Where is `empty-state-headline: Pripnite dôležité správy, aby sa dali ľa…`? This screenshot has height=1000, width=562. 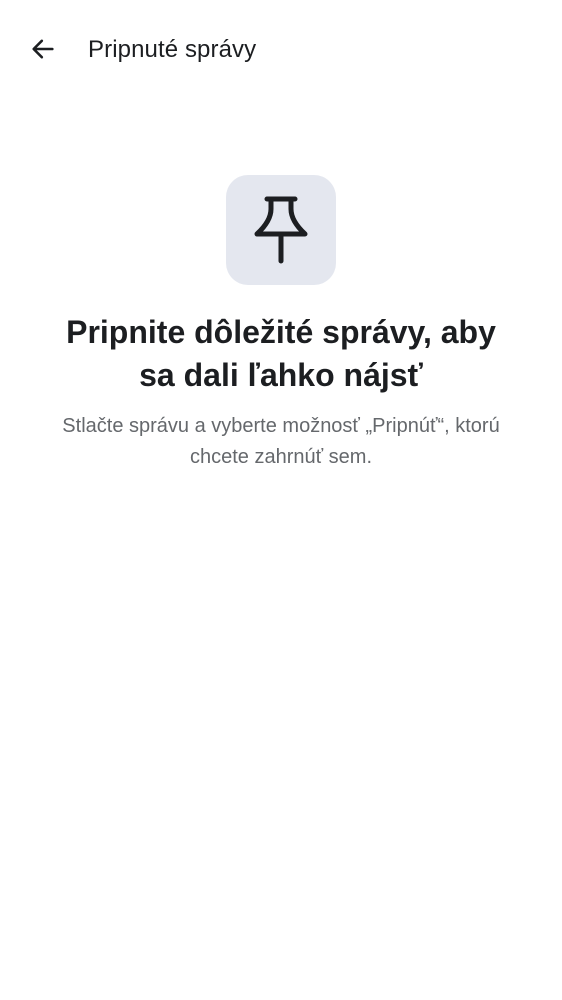 empty-state-headline: Pripnite dôležité správy, aby sa dali ľa… is located at coordinates (281, 353).